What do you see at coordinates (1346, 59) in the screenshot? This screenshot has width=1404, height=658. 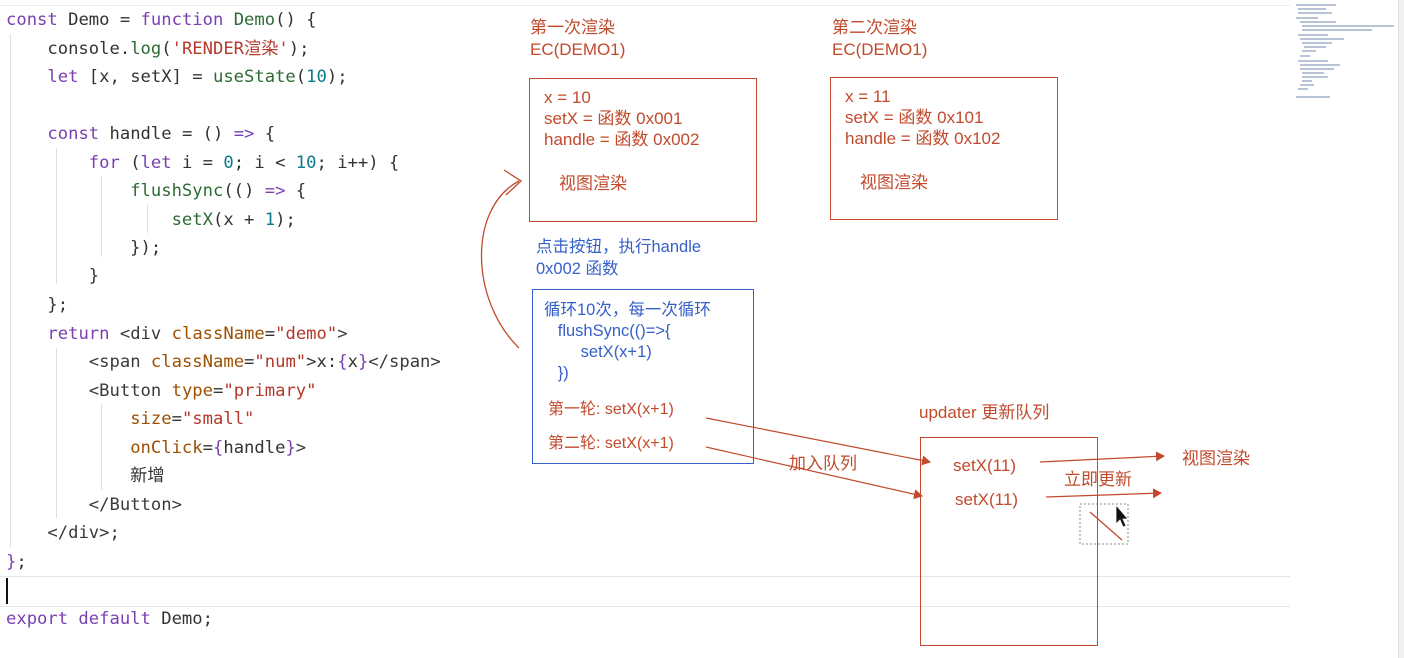 I see `minimap` at bounding box center [1346, 59].